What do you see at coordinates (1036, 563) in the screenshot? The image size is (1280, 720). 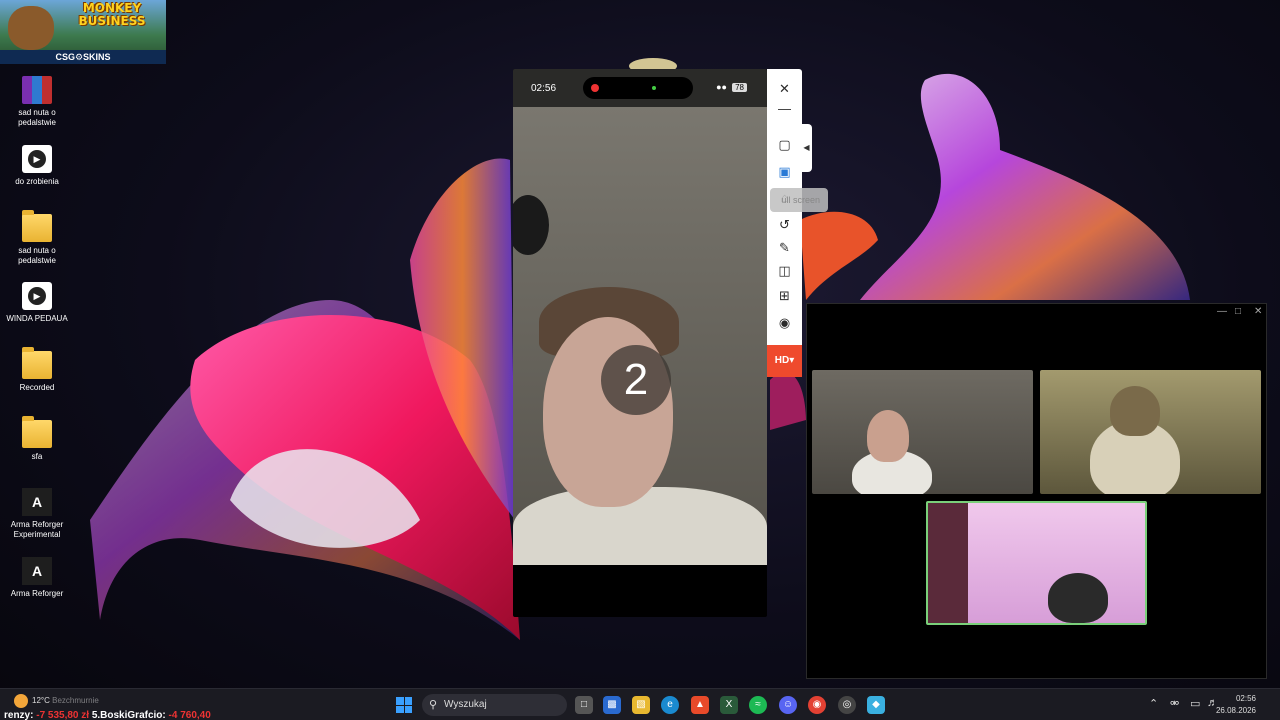 I see `participant-video-tile-active-speaker` at bounding box center [1036, 563].